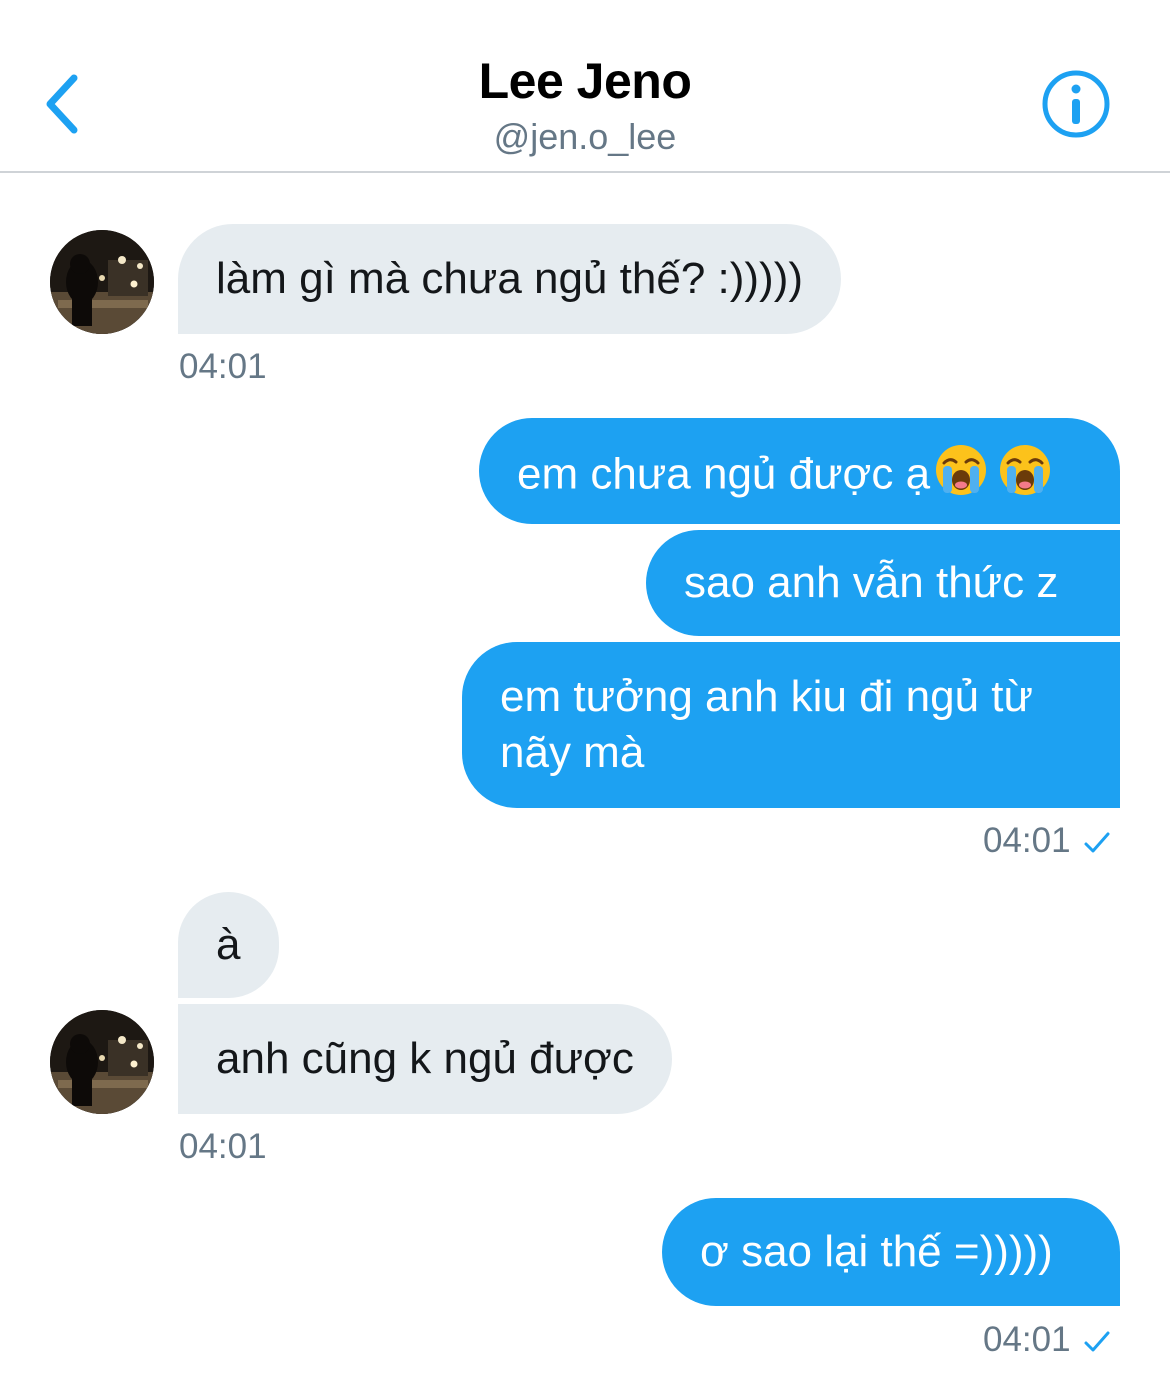  Describe the element at coordinates (791, 725) in the screenshot. I see `message-bubble-outgoing: em tưởng anh kiu đi ngủ từ nãy mà` at that location.